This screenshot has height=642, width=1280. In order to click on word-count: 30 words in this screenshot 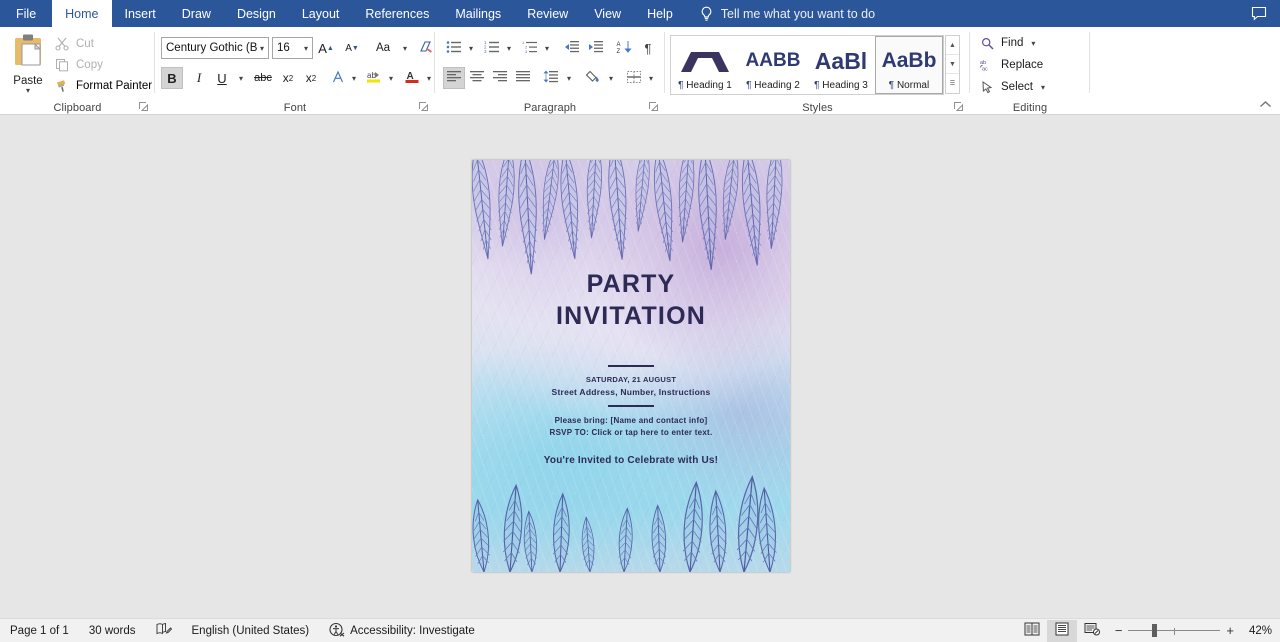, I will do `click(112, 631)`.